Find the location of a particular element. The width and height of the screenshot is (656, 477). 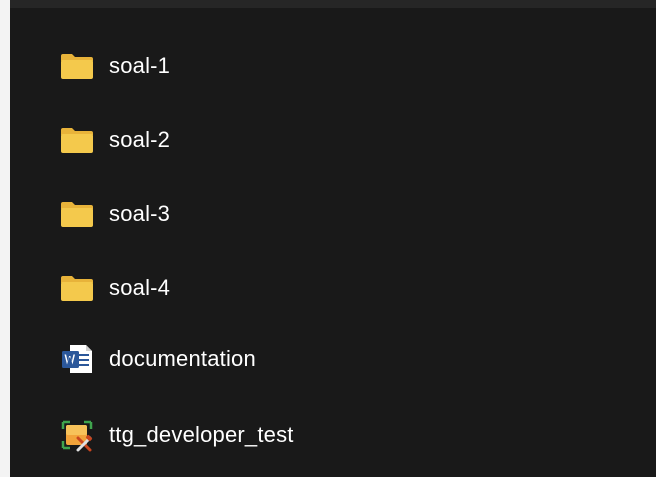

file-item-soal-4: soal-4 is located at coordinates (115, 288).